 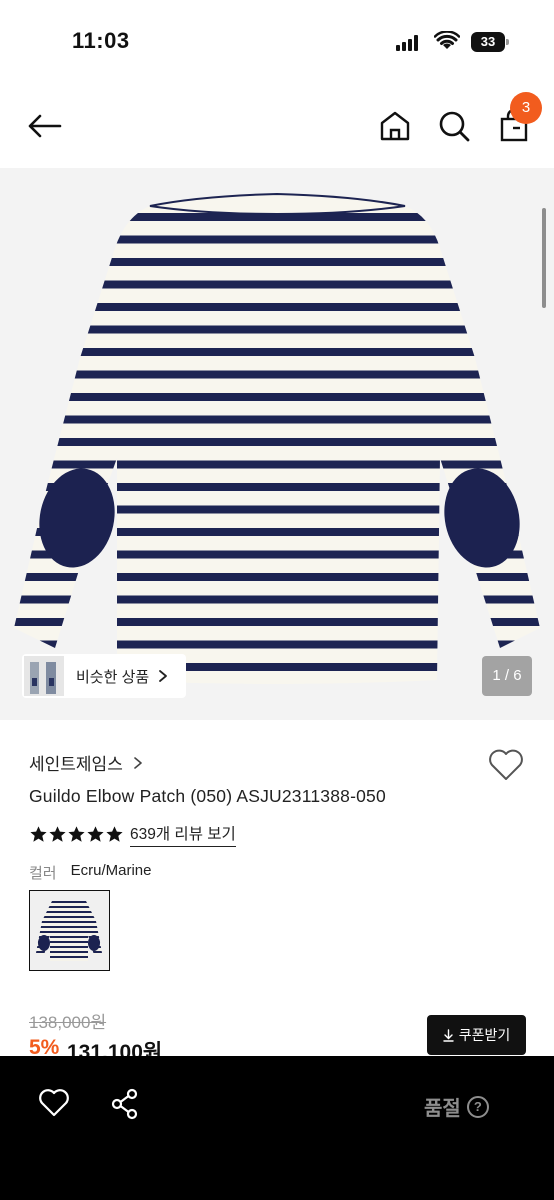 What do you see at coordinates (477, 1106) in the screenshot?
I see `help-icon: ?` at bounding box center [477, 1106].